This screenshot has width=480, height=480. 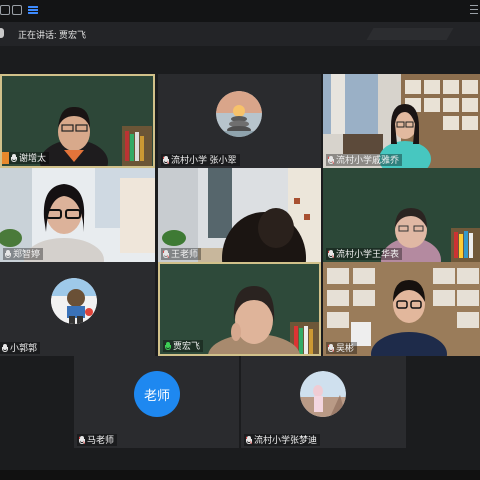 I want to click on video-tile-4: 郑智婷, so click(x=77, y=215).